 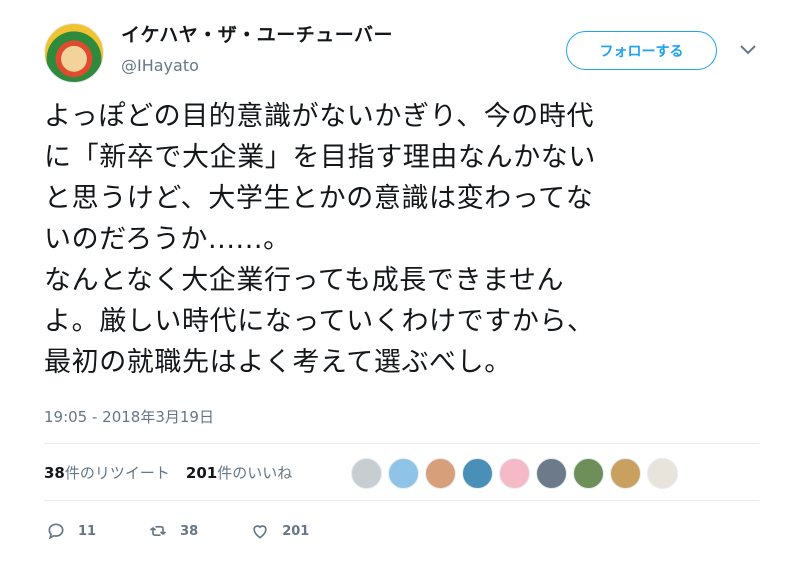 I want to click on reply-button: 11, so click(x=71, y=531).